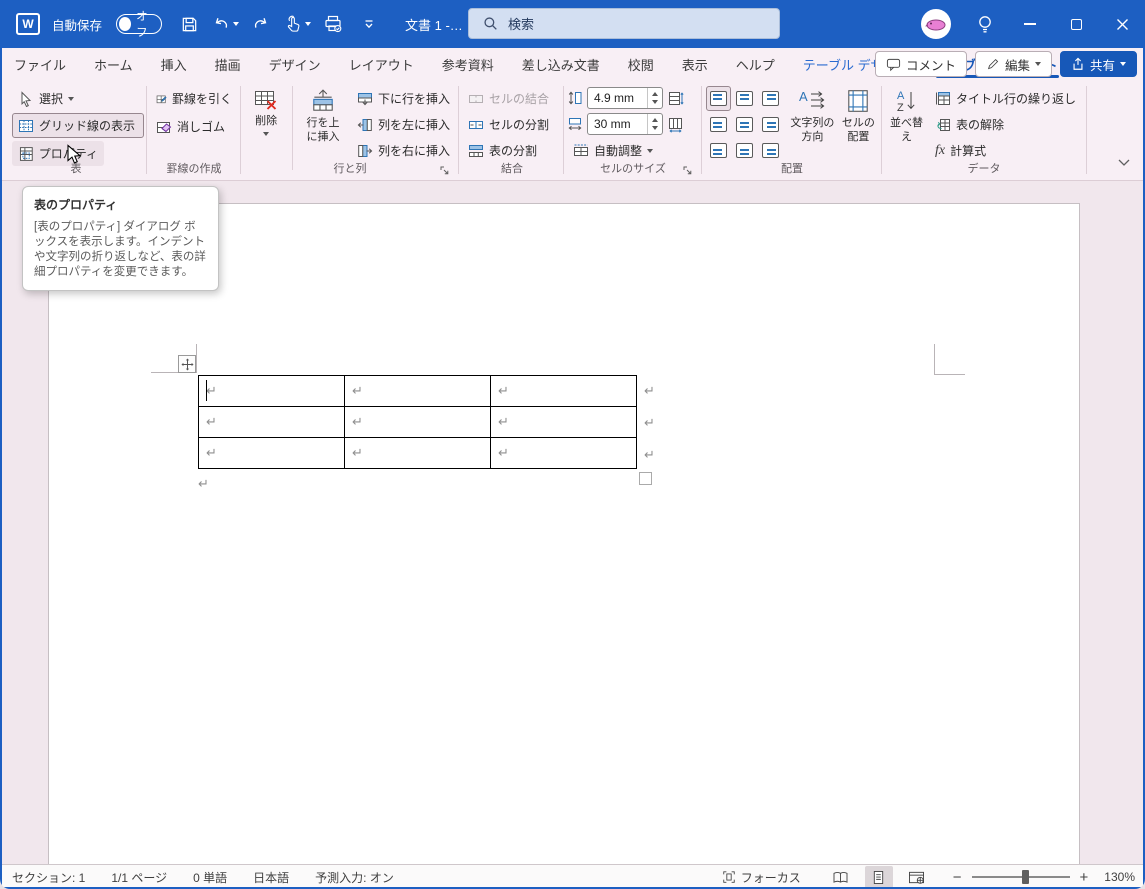 The width and height of the screenshot is (1145, 889). What do you see at coordinates (26, 125) in the screenshot?
I see `gridlines-icon` at bounding box center [26, 125].